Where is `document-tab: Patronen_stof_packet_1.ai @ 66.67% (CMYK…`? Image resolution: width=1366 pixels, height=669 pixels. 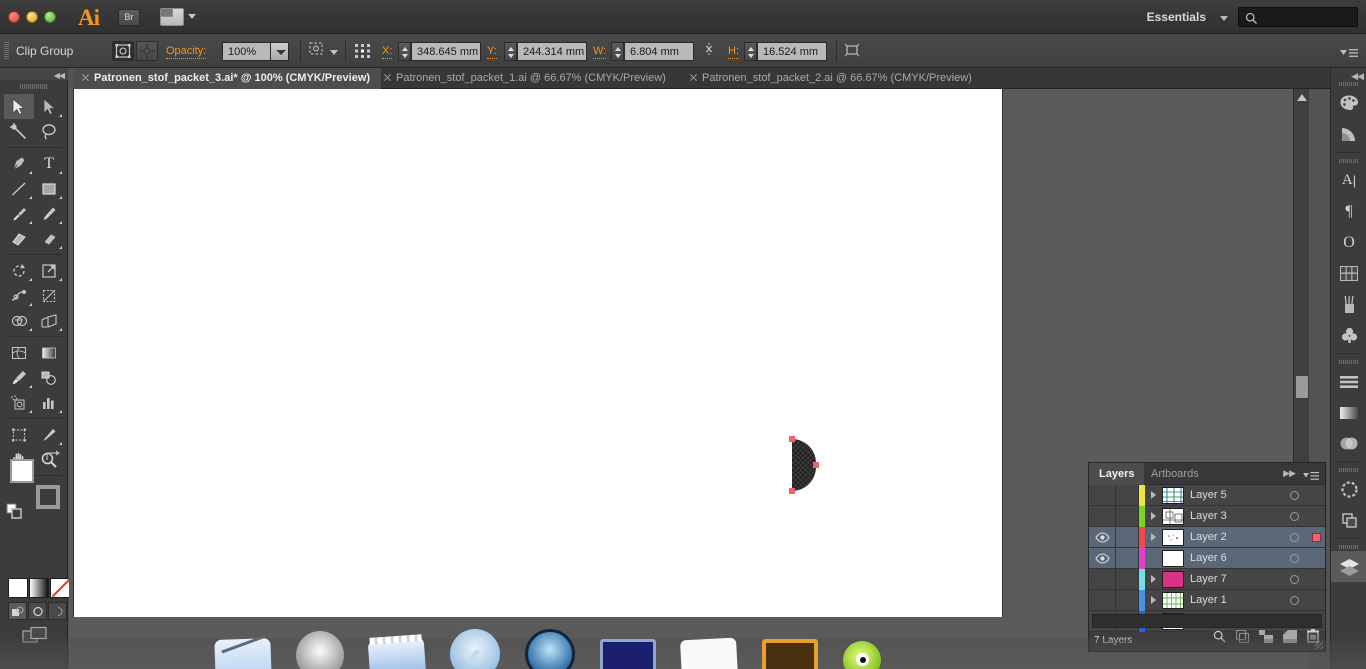
document-tab: Patronen_stof_packet_1.ai @ 66.67% (CMYK… is located at coordinates (526, 78).